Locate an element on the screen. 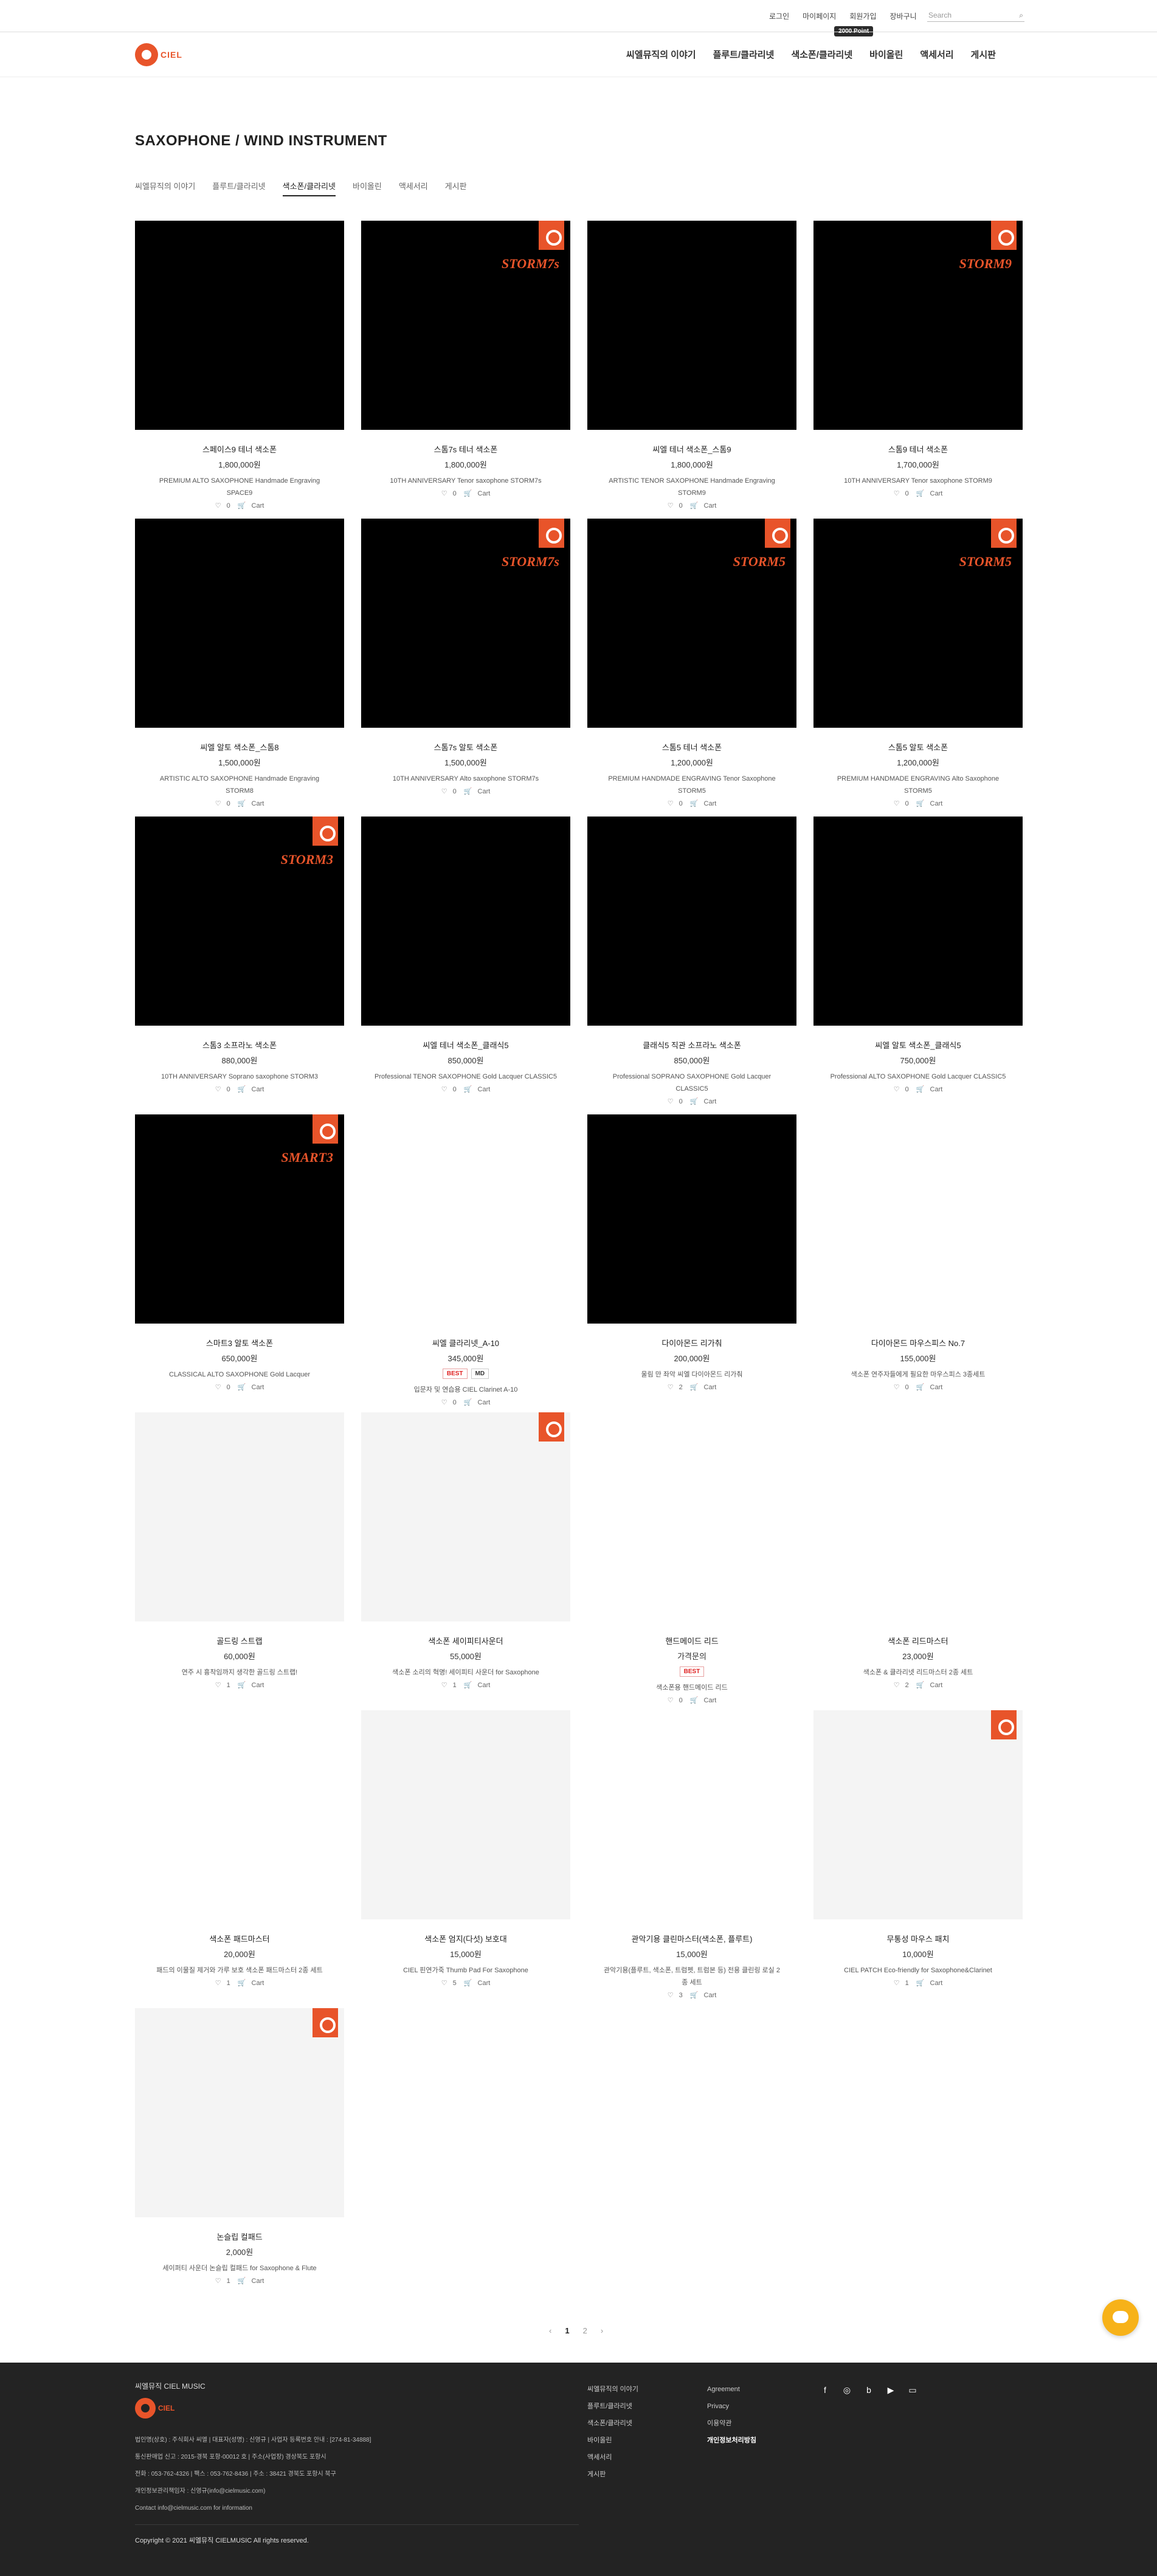 The image size is (1157, 2576). product-name: 씨엘 알토 색소폰_클래식5 is located at coordinates (918, 1045).